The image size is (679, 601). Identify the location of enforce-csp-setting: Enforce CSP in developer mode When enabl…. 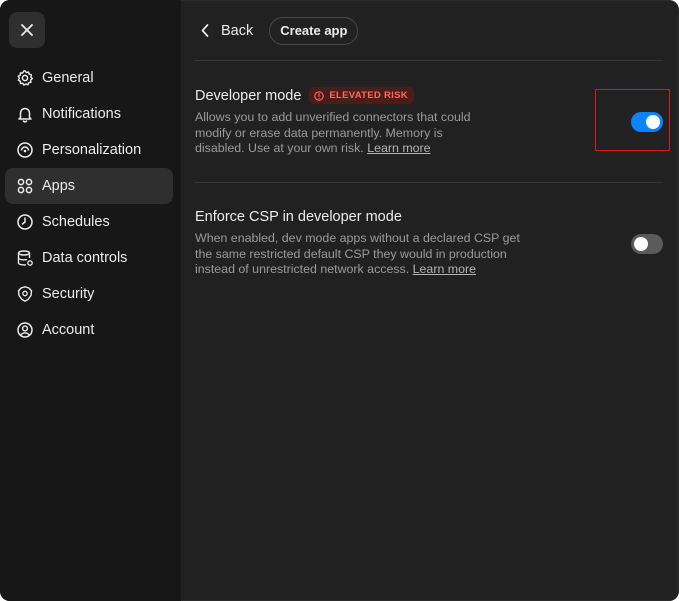
(429, 243).